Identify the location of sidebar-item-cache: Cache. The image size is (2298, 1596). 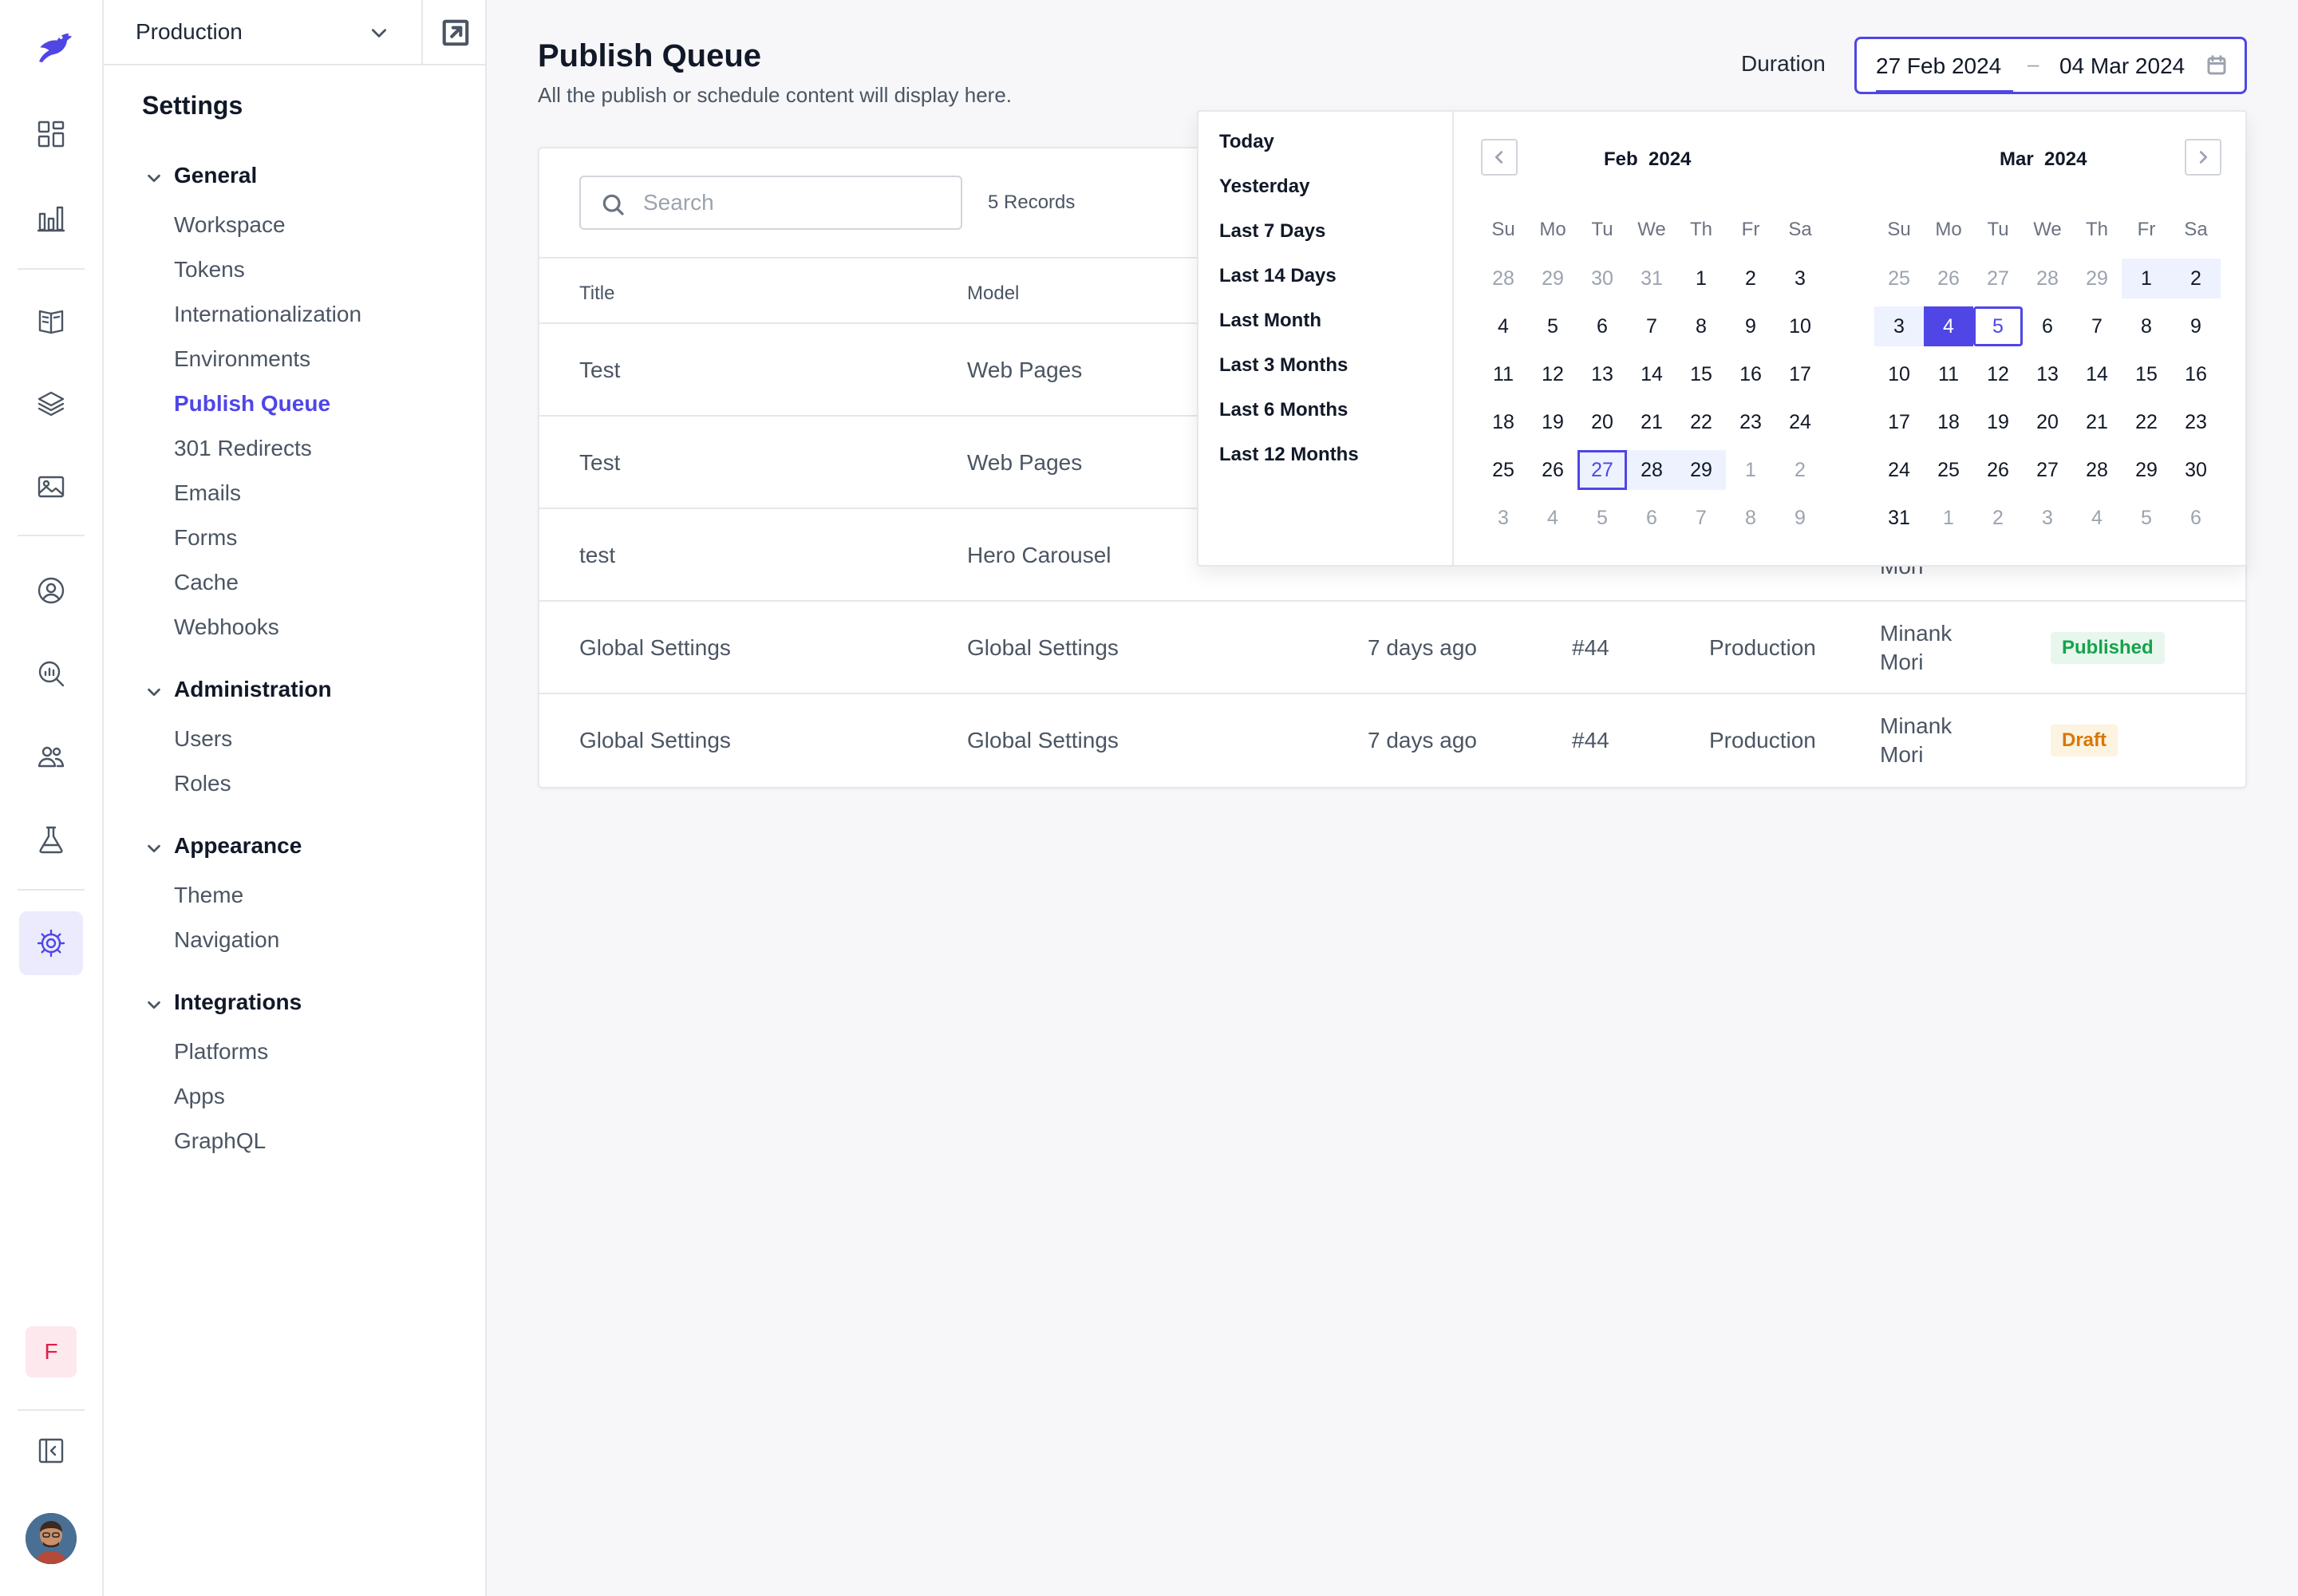
(207, 582).